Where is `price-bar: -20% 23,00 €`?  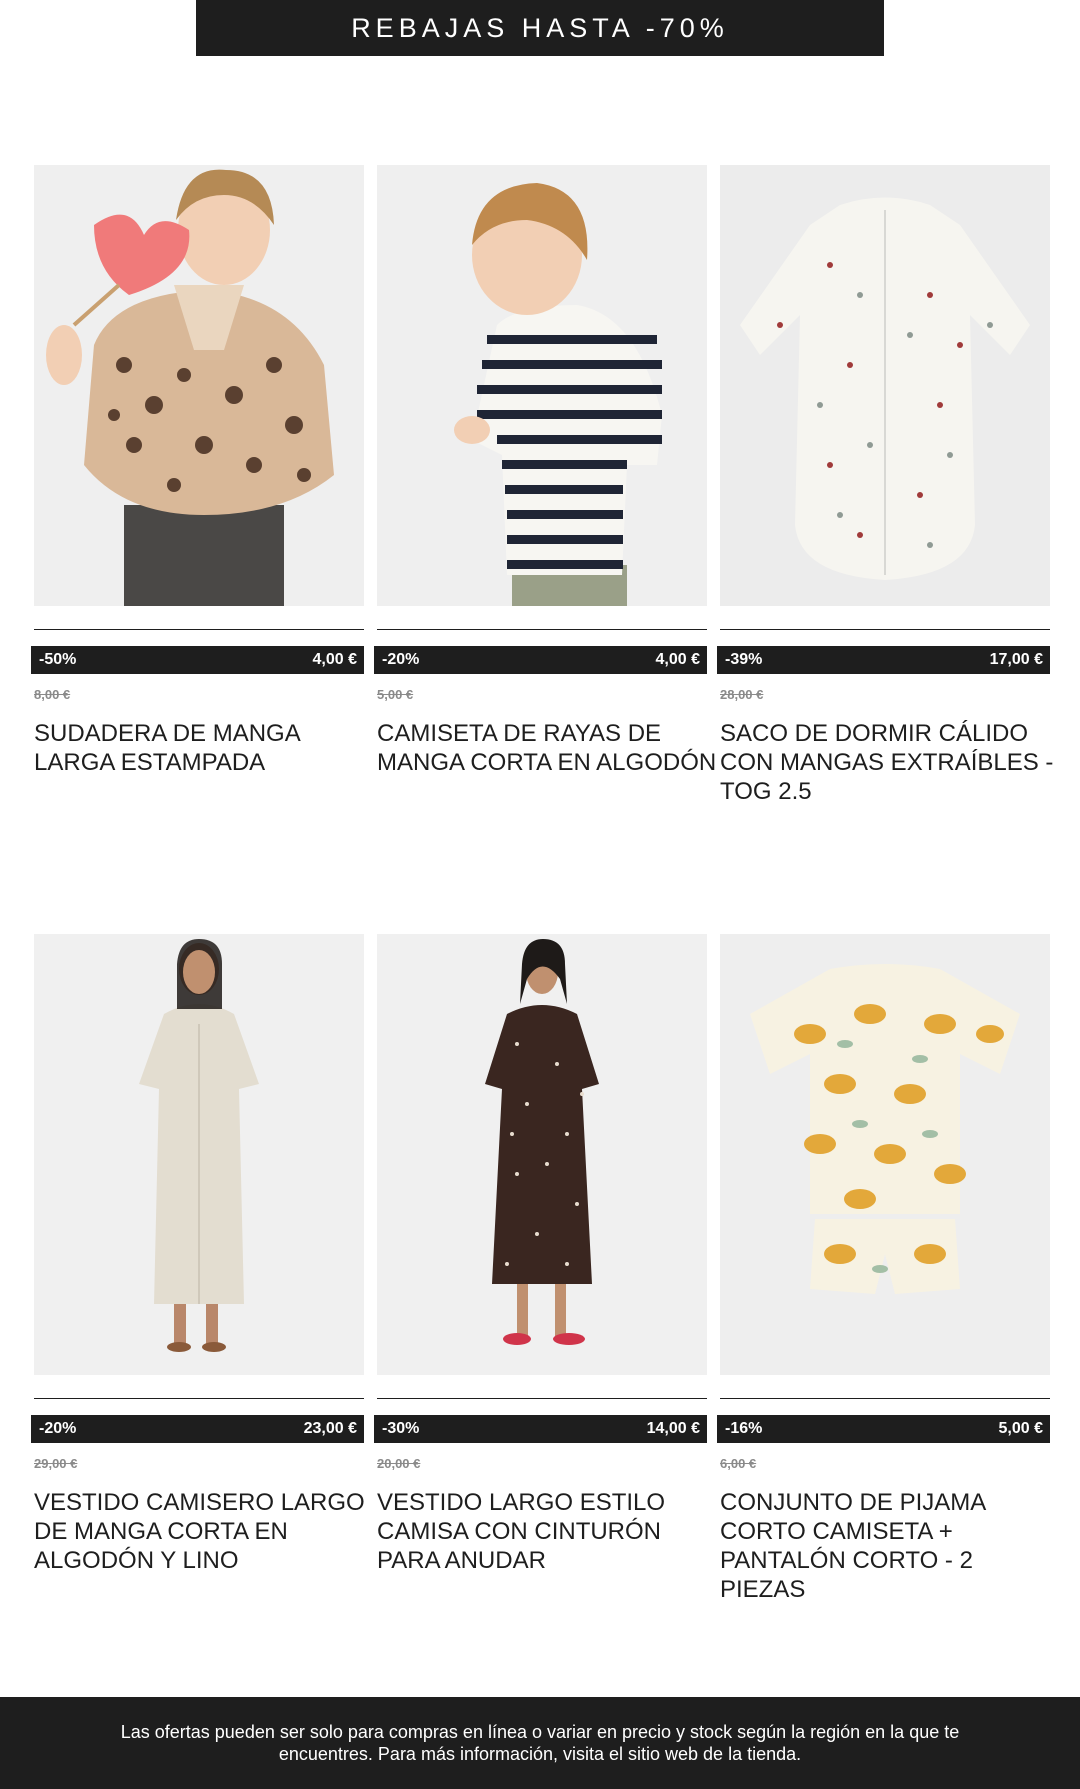
price-bar: -20% 23,00 € is located at coordinates (197, 1429).